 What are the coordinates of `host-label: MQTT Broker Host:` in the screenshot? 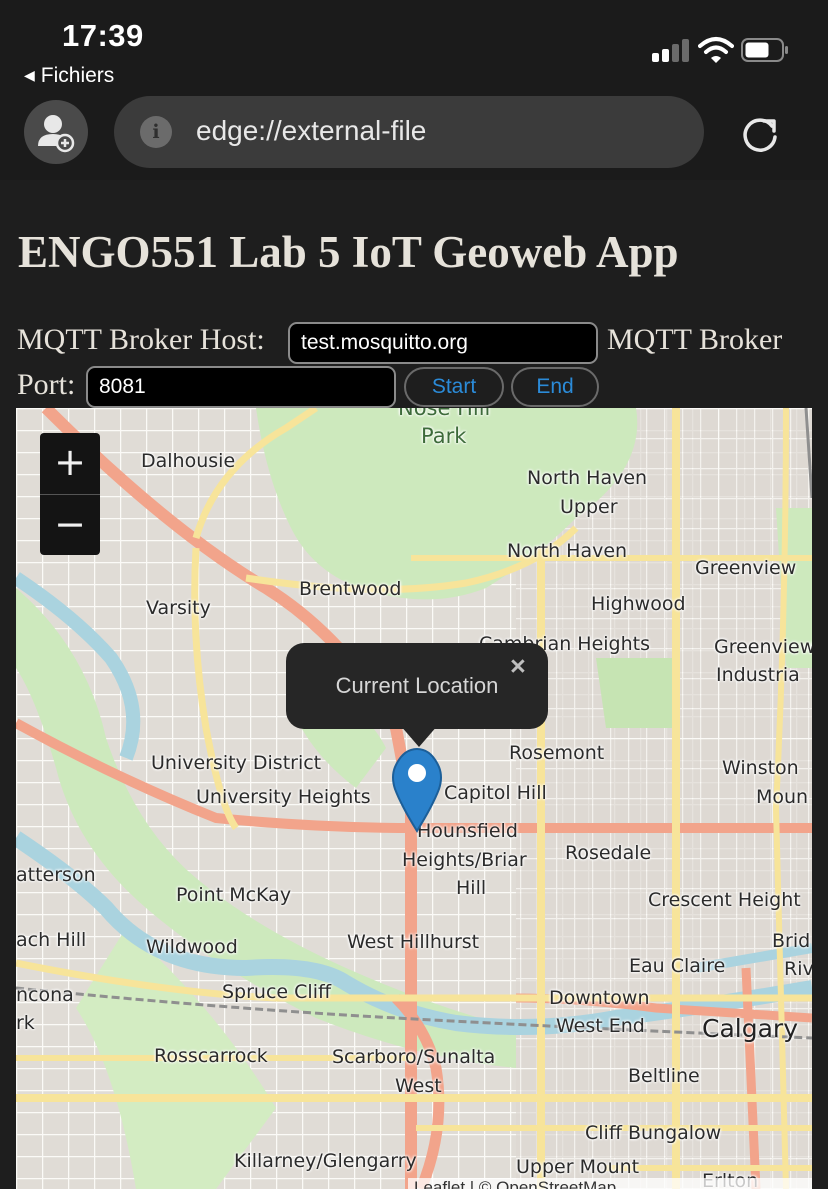 It's located at (141, 339).